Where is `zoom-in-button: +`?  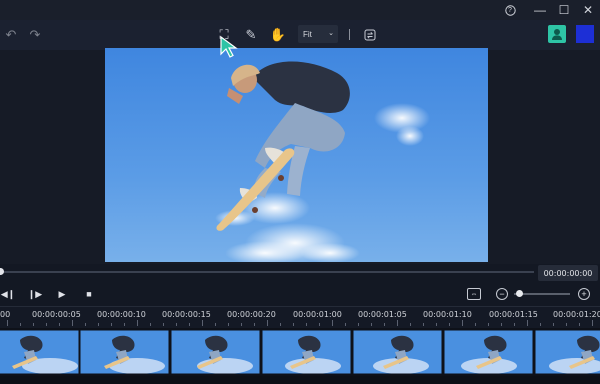
zoom-in-button: + is located at coordinates (584, 294).